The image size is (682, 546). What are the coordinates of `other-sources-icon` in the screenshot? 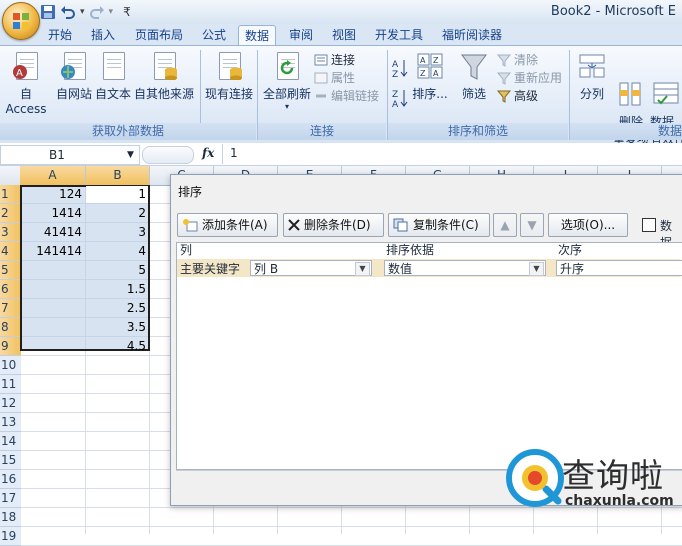 It's located at (164, 67).